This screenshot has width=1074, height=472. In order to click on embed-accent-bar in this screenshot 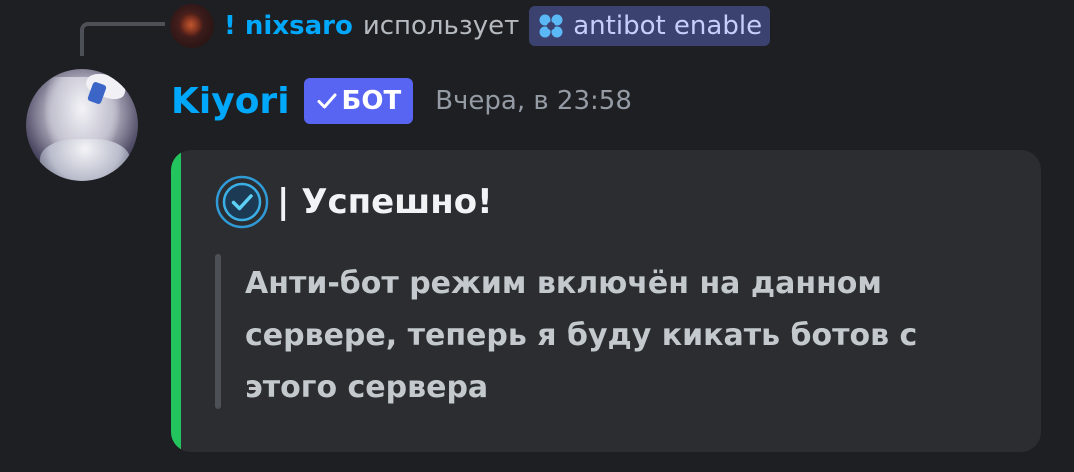, I will do `click(176, 301)`.